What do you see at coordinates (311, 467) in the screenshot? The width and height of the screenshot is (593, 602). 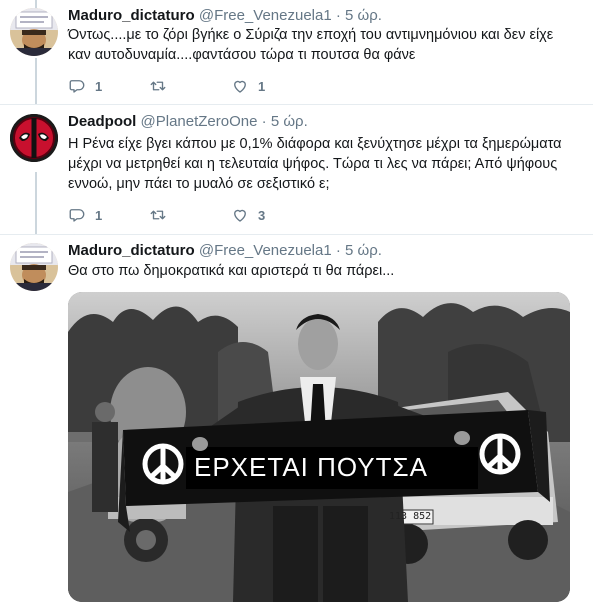 I see `banner-text: ΕΡΧΕΤΑΙ ΠΟΥΤΣΑ` at bounding box center [311, 467].